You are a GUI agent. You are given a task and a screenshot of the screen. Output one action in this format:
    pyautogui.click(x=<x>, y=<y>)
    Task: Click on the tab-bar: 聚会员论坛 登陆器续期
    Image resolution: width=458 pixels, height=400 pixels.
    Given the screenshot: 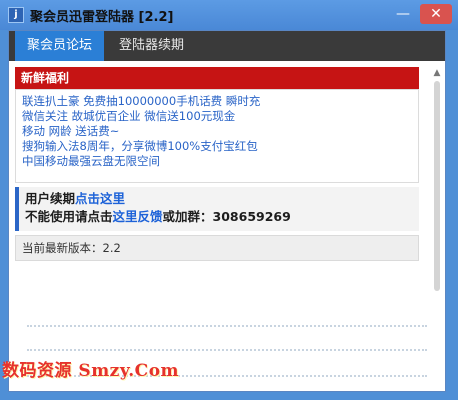 What is the action you would take?
    pyautogui.click(x=227, y=46)
    